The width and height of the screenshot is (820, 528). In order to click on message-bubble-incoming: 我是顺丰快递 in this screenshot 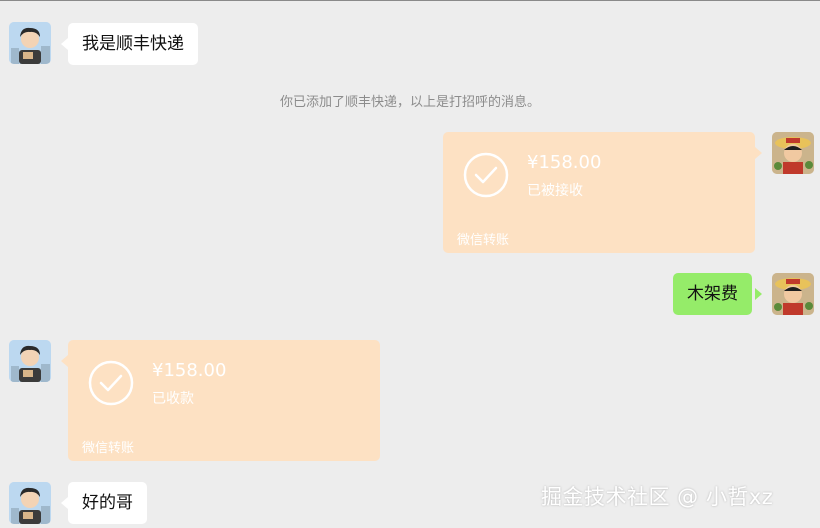, I will do `click(133, 44)`.